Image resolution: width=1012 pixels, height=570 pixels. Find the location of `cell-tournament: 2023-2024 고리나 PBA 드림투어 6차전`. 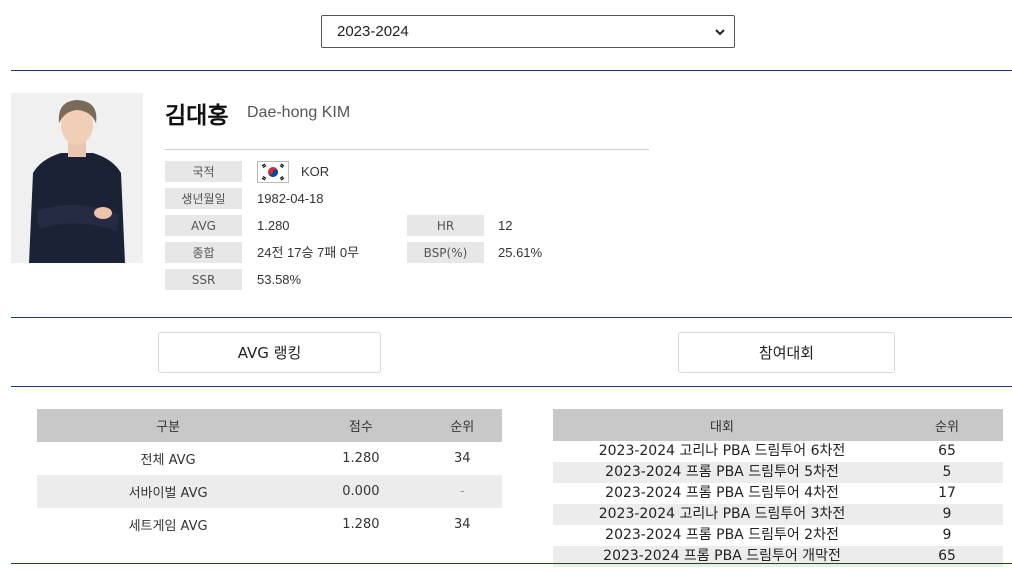

cell-tournament: 2023-2024 고리나 PBA 드림투어 6차전 is located at coordinates (722, 451).